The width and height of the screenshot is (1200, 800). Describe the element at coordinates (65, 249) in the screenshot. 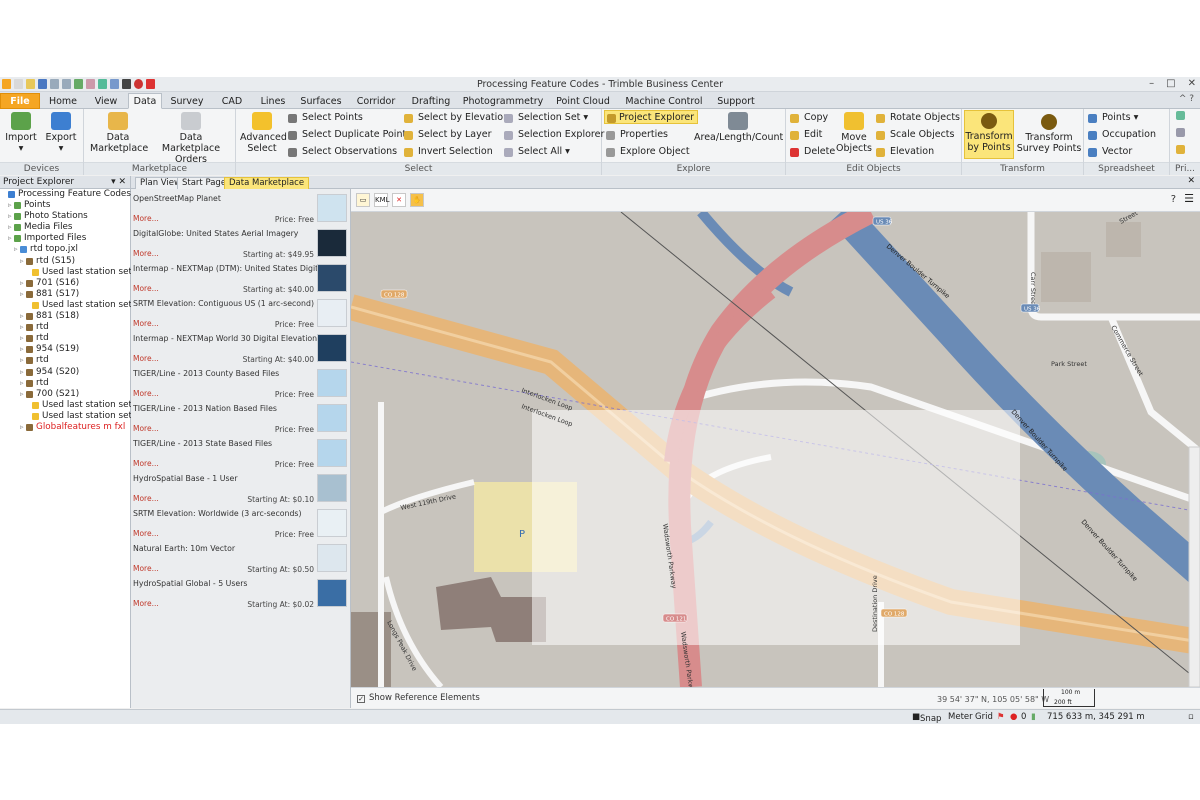

I see `tree-node: ▹ rtd topo.jxl` at that location.